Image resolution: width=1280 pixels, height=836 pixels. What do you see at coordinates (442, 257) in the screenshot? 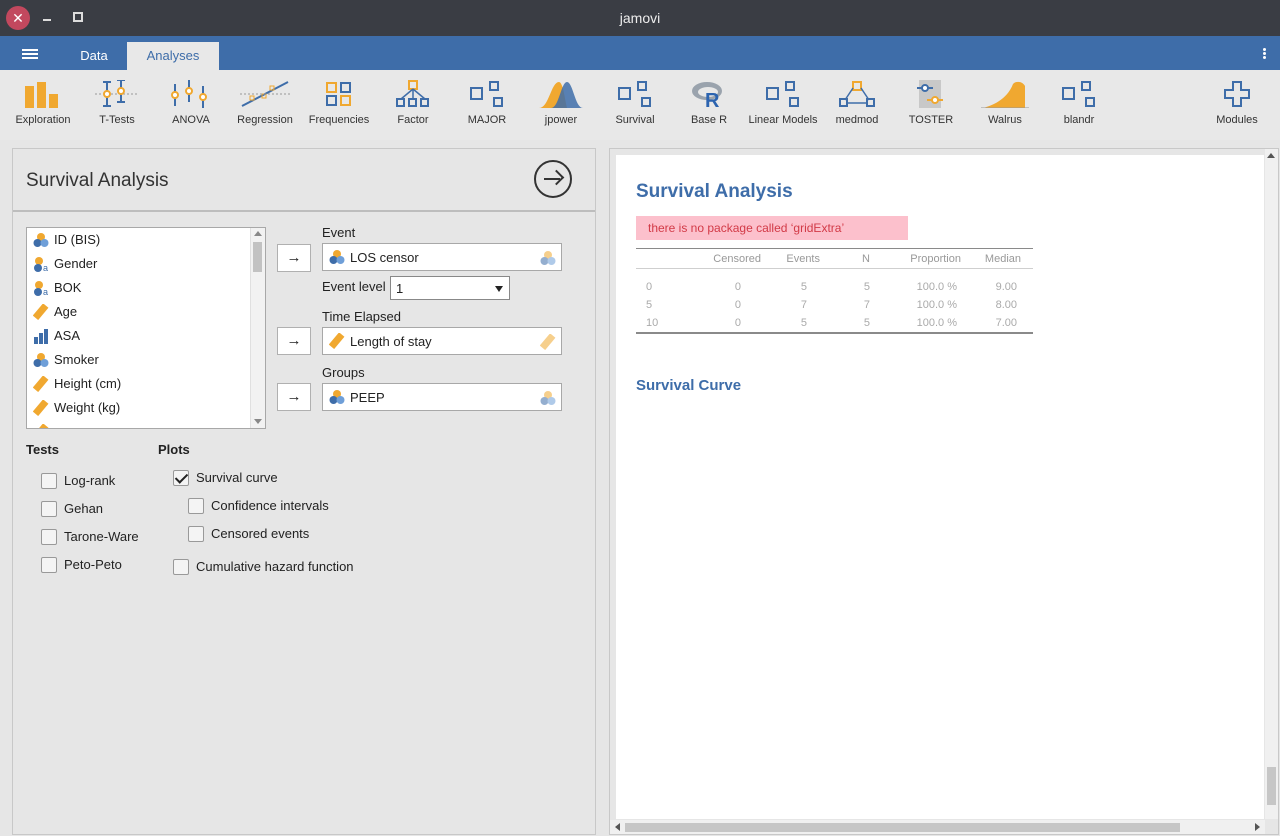
I see `event-field: LOS censor` at bounding box center [442, 257].